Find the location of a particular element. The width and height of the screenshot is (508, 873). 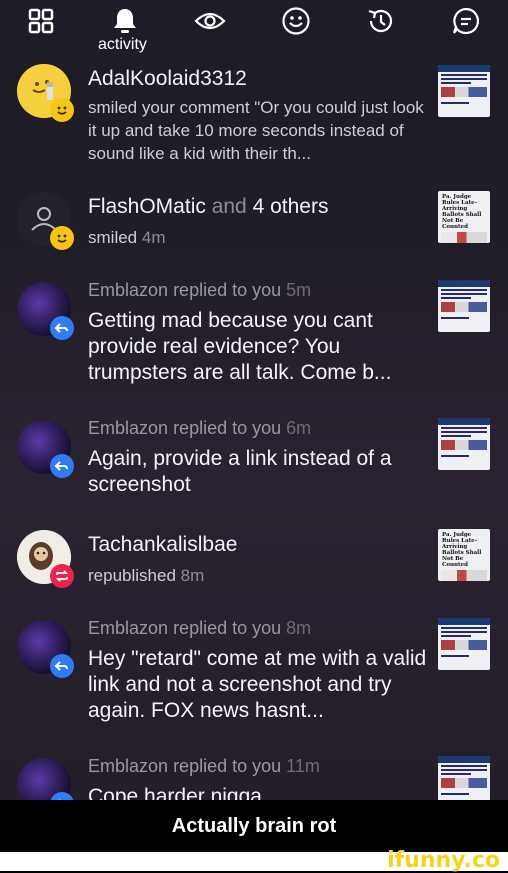

grid-icon is located at coordinates (41, 21).